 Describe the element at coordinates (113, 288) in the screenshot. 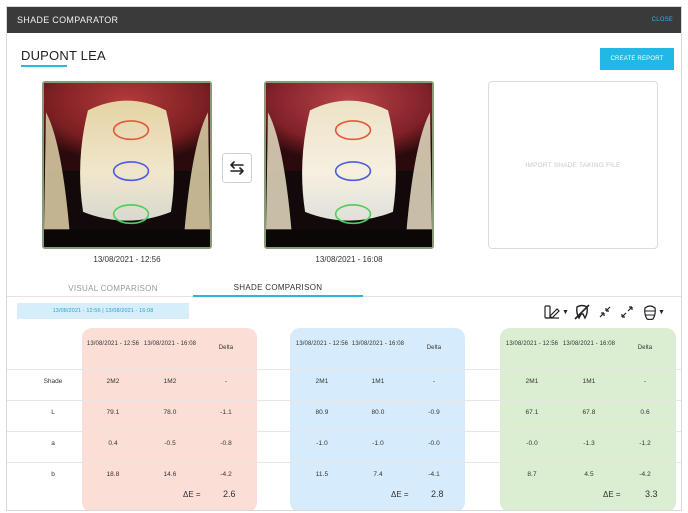

I see `tab-visual-comparison: VISUAL COMPARISON` at that location.